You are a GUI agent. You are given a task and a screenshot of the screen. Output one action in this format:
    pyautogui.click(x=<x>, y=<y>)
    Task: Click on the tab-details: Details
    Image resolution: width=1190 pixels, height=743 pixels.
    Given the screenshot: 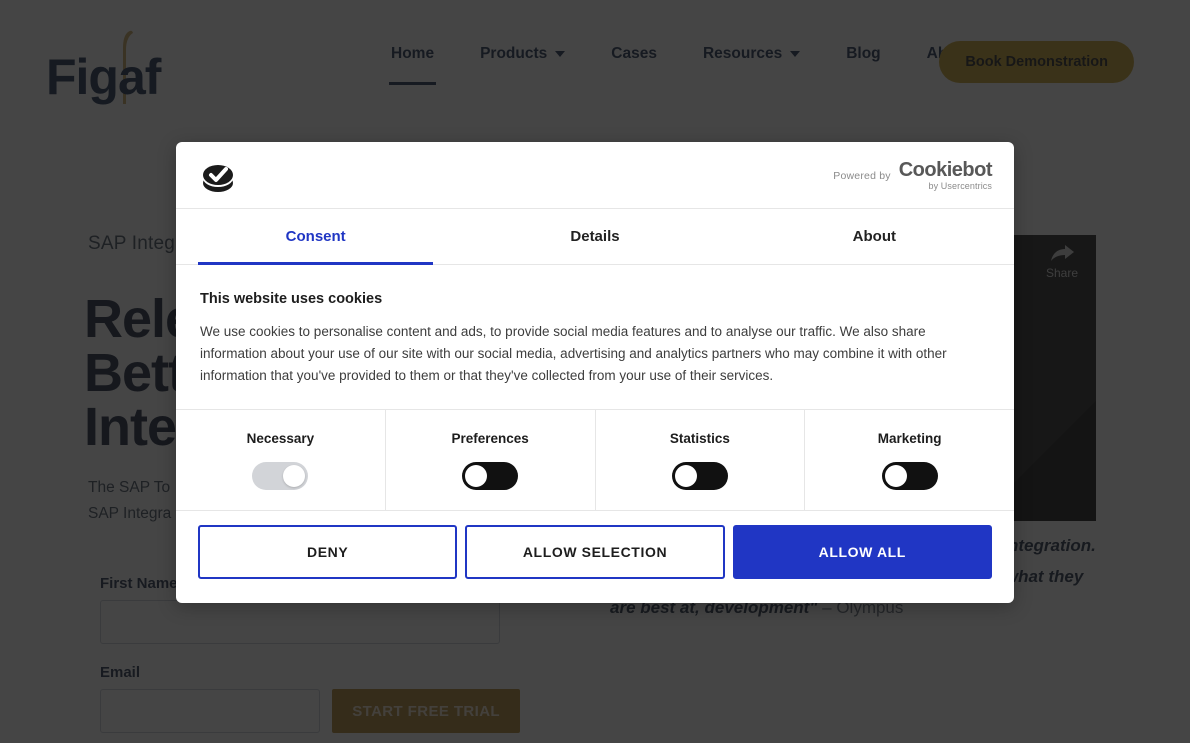 What is the action you would take?
    pyautogui.click(x=594, y=236)
    